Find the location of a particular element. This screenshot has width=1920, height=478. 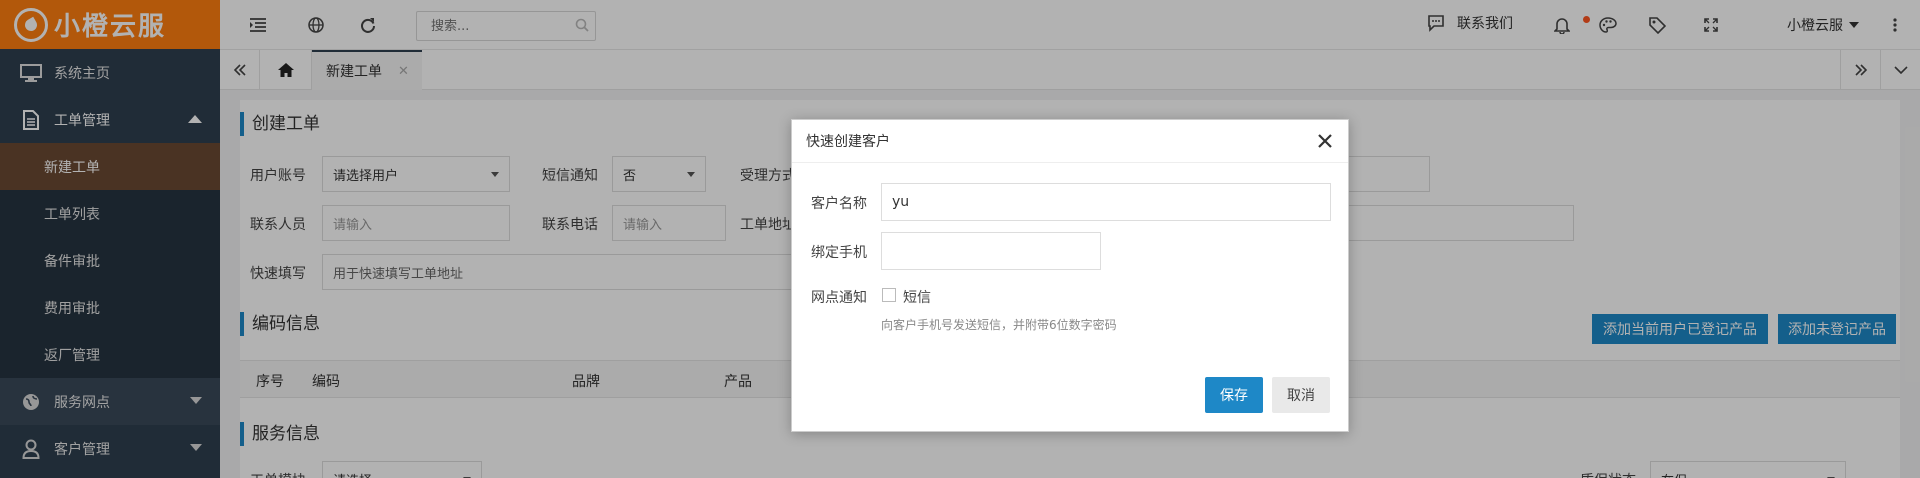

customer-name-label: 客户名称 is located at coordinates (839, 204).